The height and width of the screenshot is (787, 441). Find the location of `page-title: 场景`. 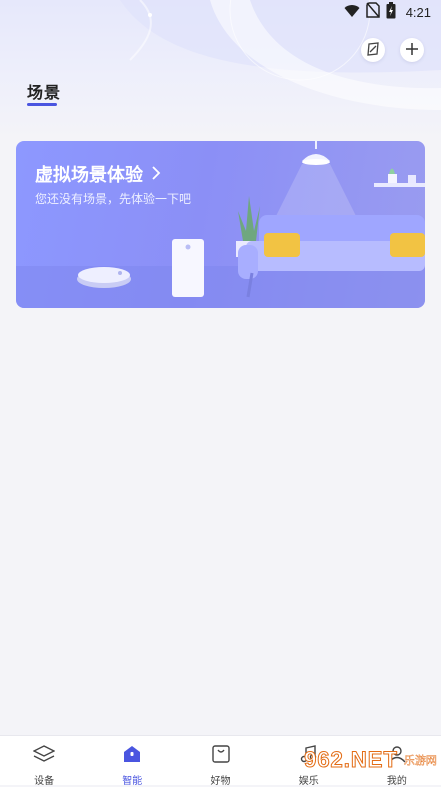

page-title: 场景 is located at coordinates (44, 91).